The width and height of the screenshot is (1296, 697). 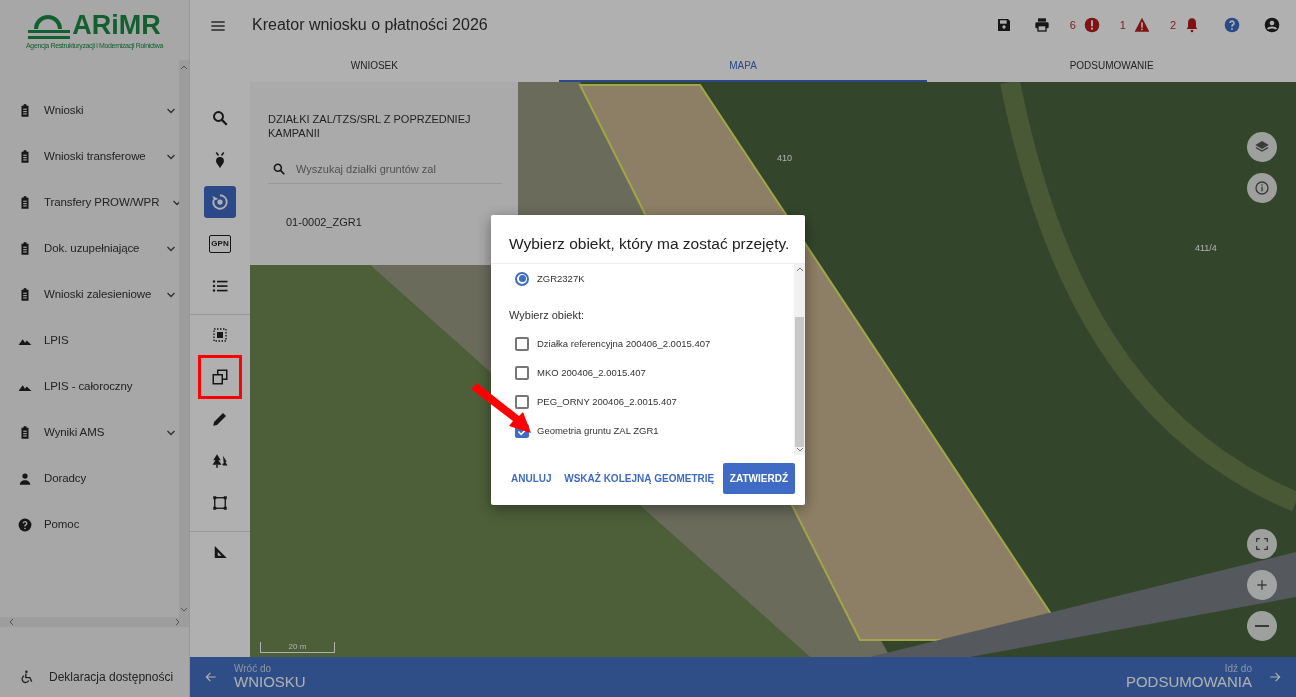 What do you see at coordinates (89, 525) in the screenshot?
I see `sidebar-item: Pomoc` at bounding box center [89, 525].